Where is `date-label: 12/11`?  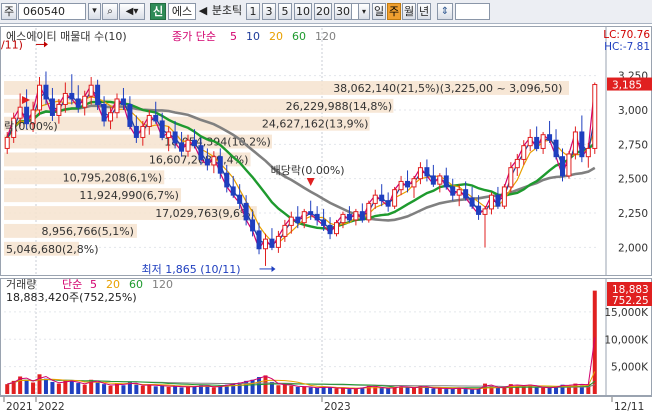 date-label: 12/11 is located at coordinates (629, 407).